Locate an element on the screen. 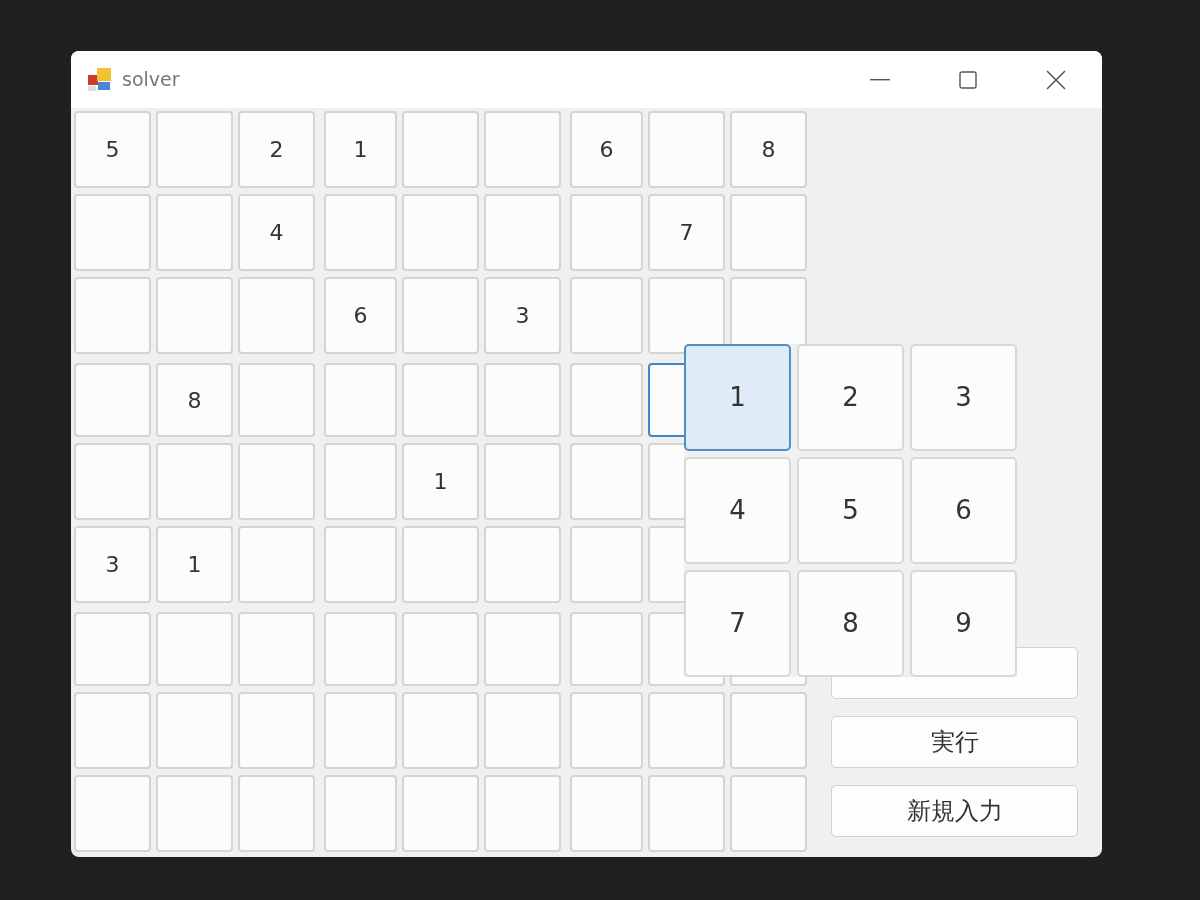  grid-cell: 5 is located at coordinates (112, 149).